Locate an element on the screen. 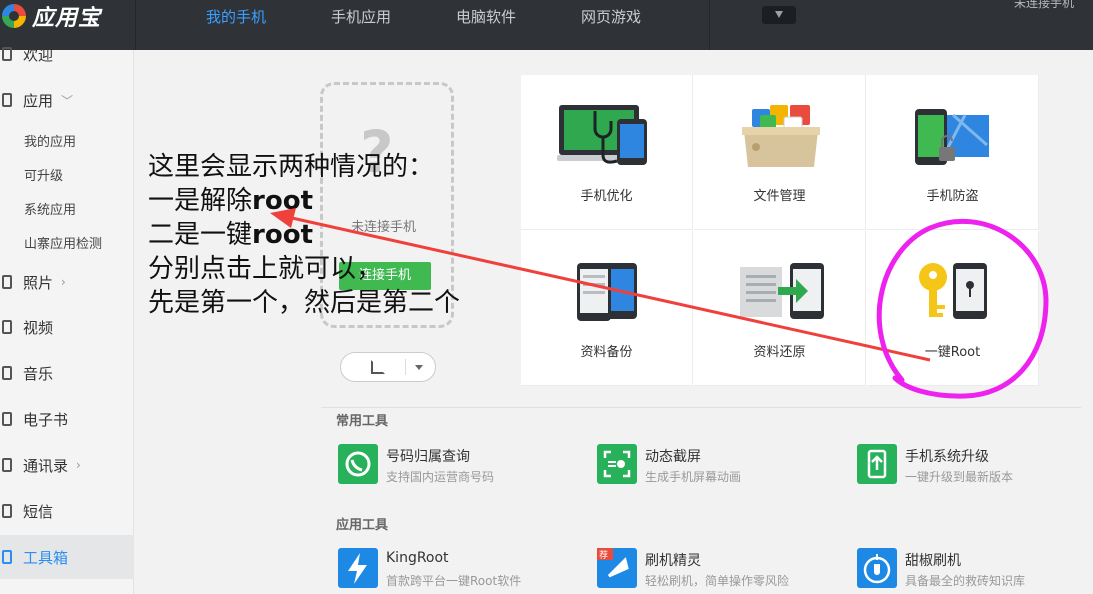  sidebar-subitem-upgradable: 可升级 is located at coordinates (43, 174).